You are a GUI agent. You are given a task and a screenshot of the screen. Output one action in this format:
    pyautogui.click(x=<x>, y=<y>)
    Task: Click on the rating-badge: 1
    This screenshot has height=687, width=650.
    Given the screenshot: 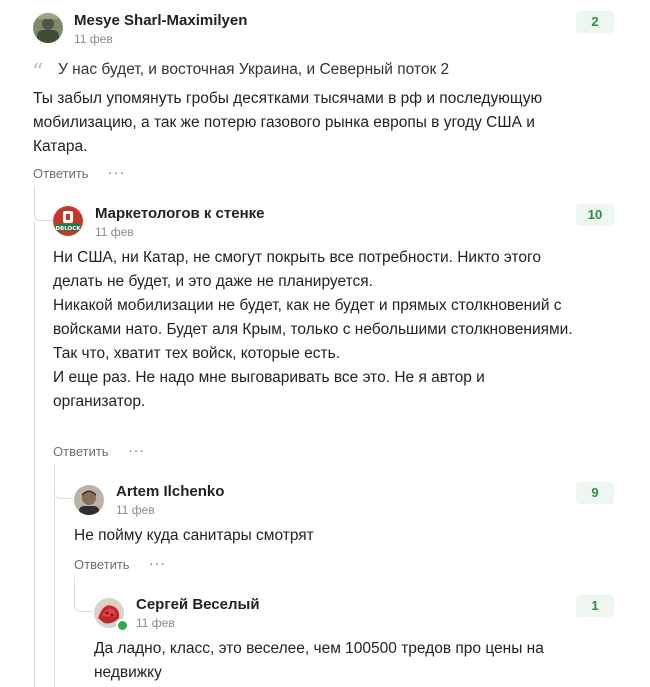 What is the action you would take?
    pyautogui.click(x=595, y=606)
    